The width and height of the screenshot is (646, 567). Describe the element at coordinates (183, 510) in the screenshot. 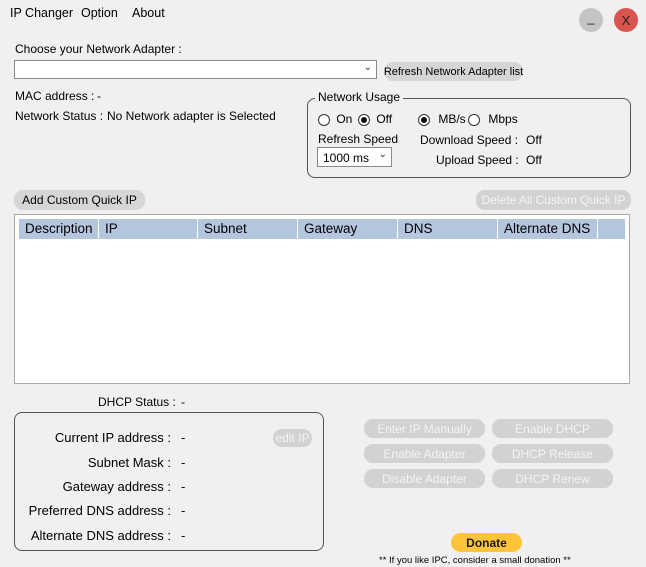

I see `preferred-dns-value: -` at that location.